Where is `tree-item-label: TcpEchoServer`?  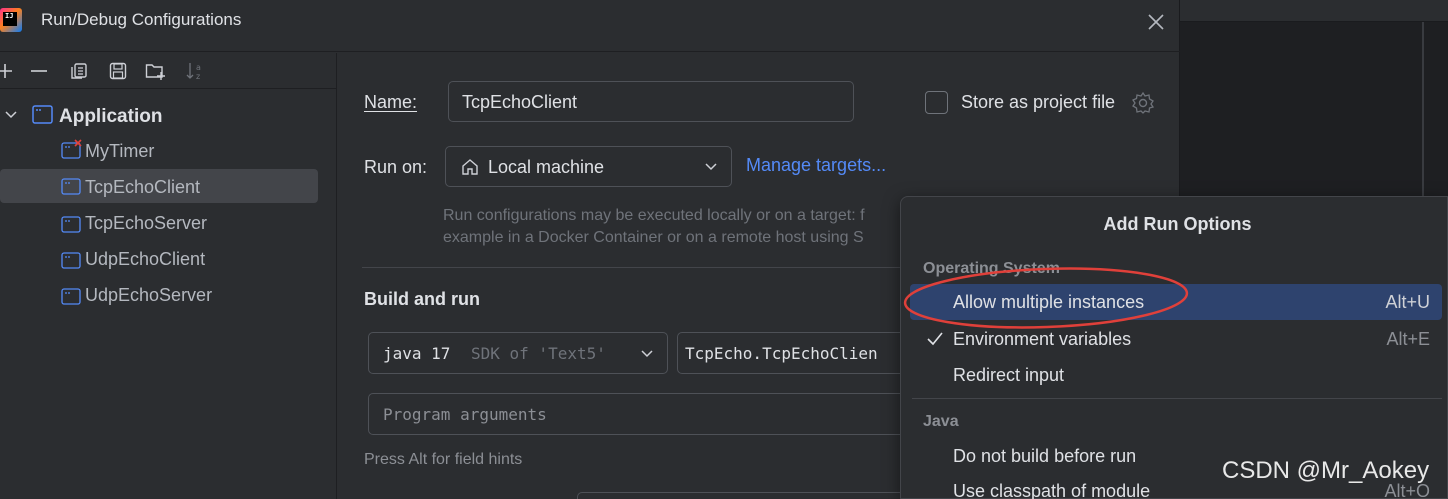 tree-item-label: TcpEchoServer is located at coordinates (146, 223).